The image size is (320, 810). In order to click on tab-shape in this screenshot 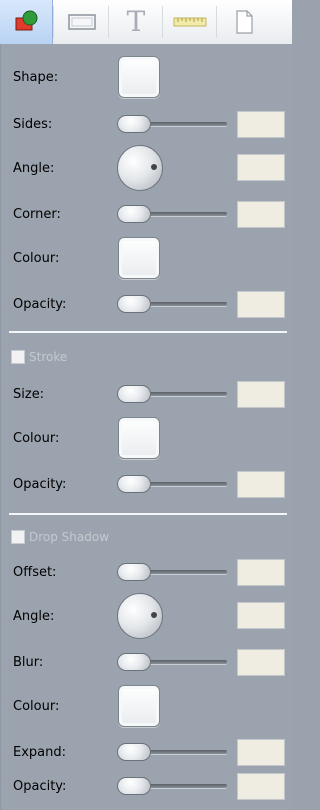, I will do `click(26, 22)`.